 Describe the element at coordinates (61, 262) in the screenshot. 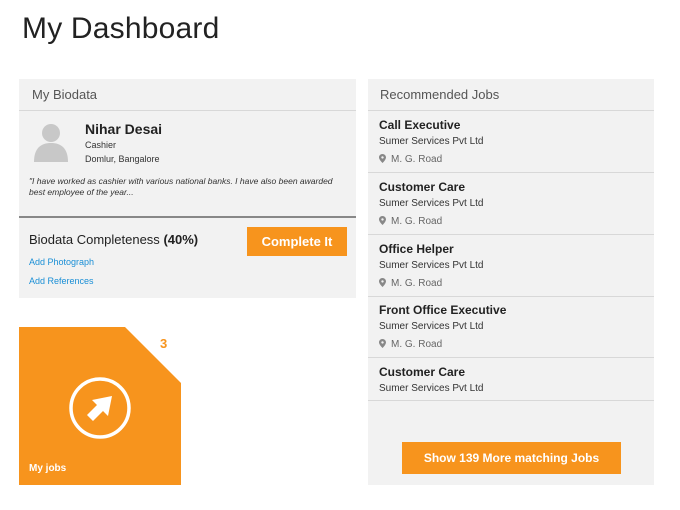

I see `add-photograph-link: Add Photograph` at that location.